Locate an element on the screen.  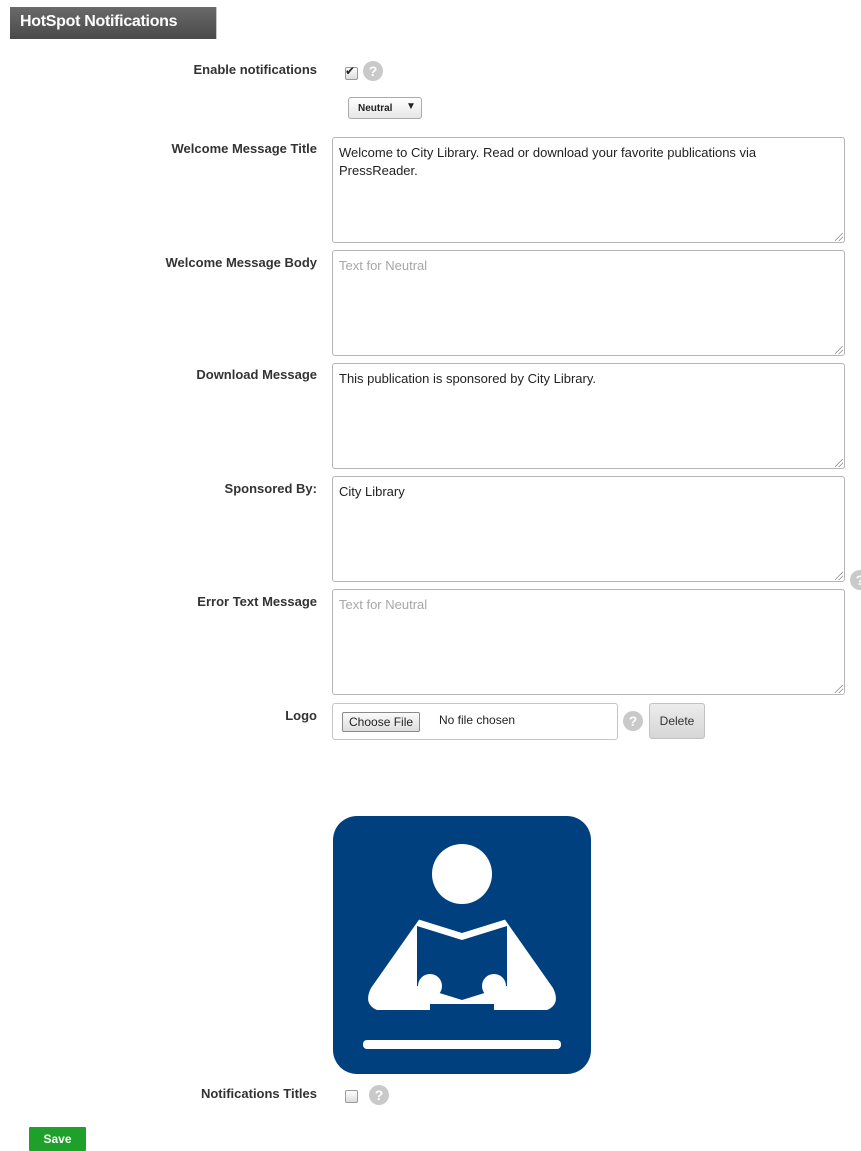
logo-head is located at coordinates (462, 874).